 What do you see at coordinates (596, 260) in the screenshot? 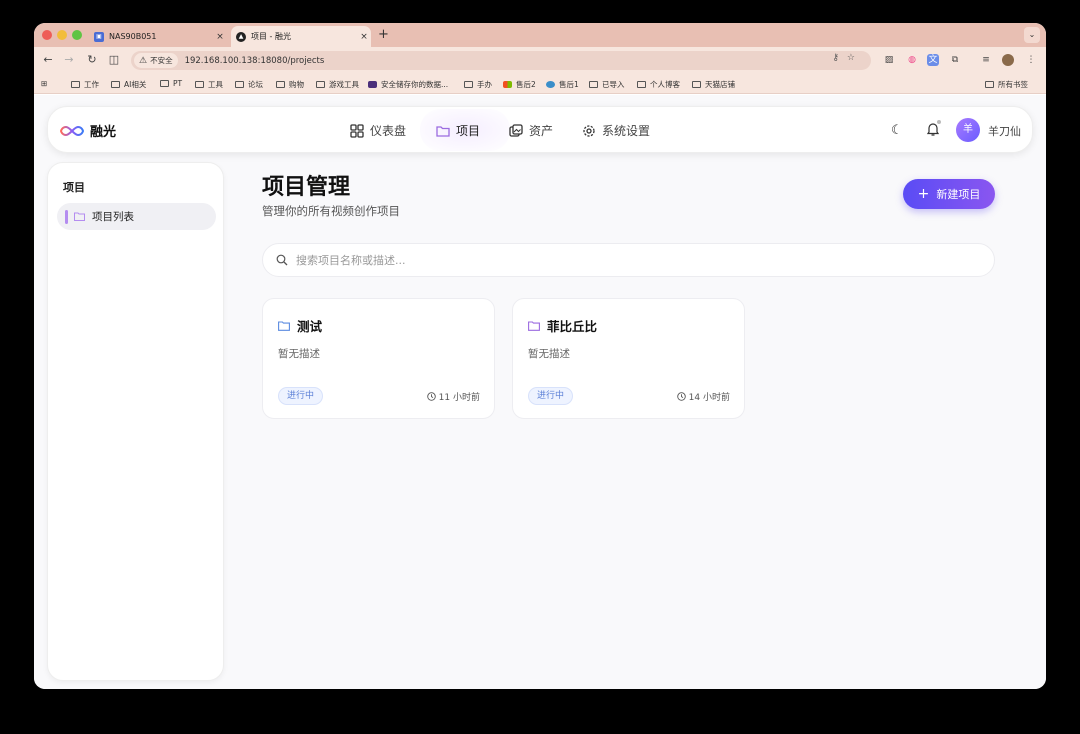
I see `search-input` at bounding box center [596, 260].